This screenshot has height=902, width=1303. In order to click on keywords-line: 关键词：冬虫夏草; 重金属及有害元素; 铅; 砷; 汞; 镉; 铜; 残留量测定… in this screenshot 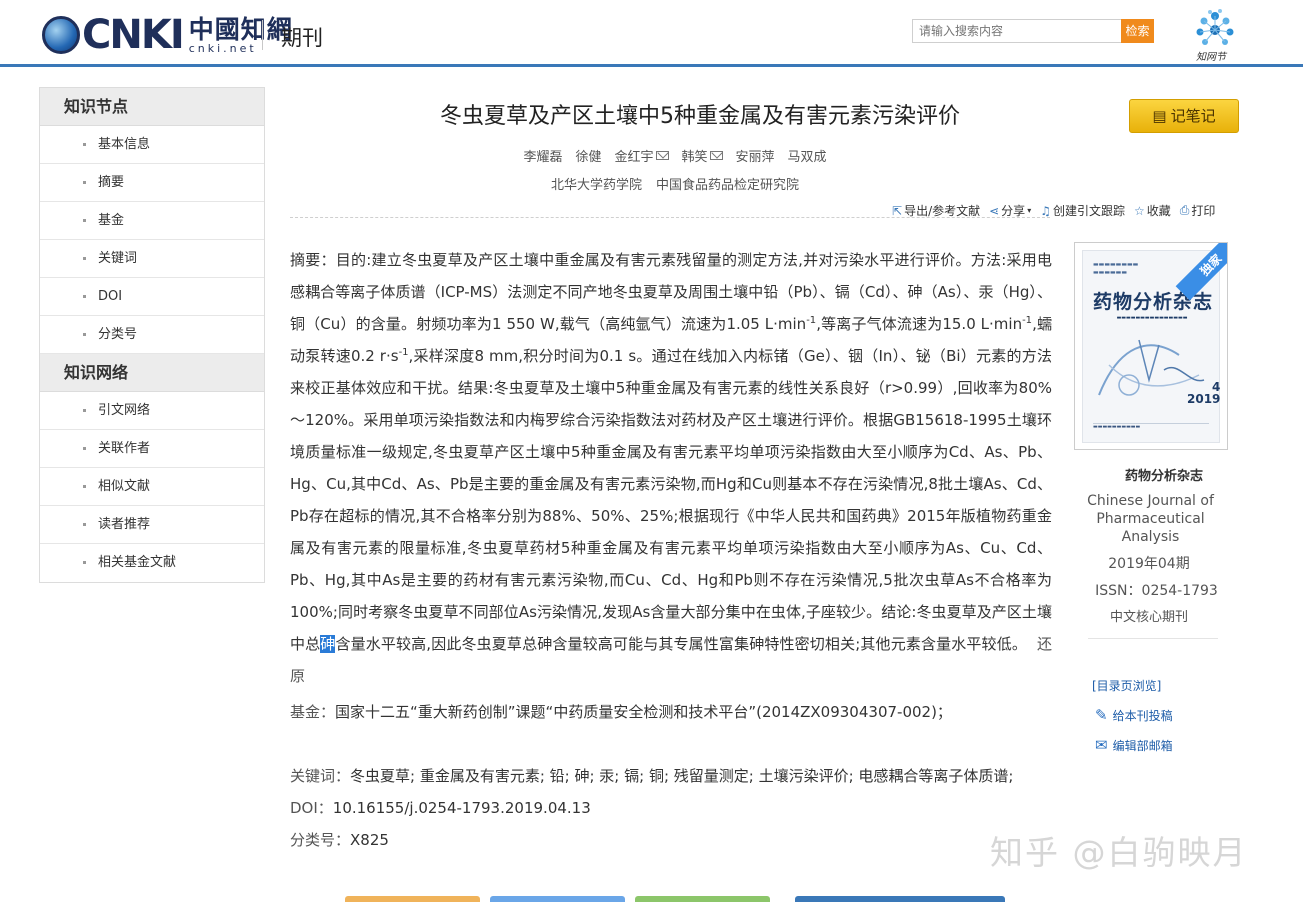, I will do `click(652, 776)`.